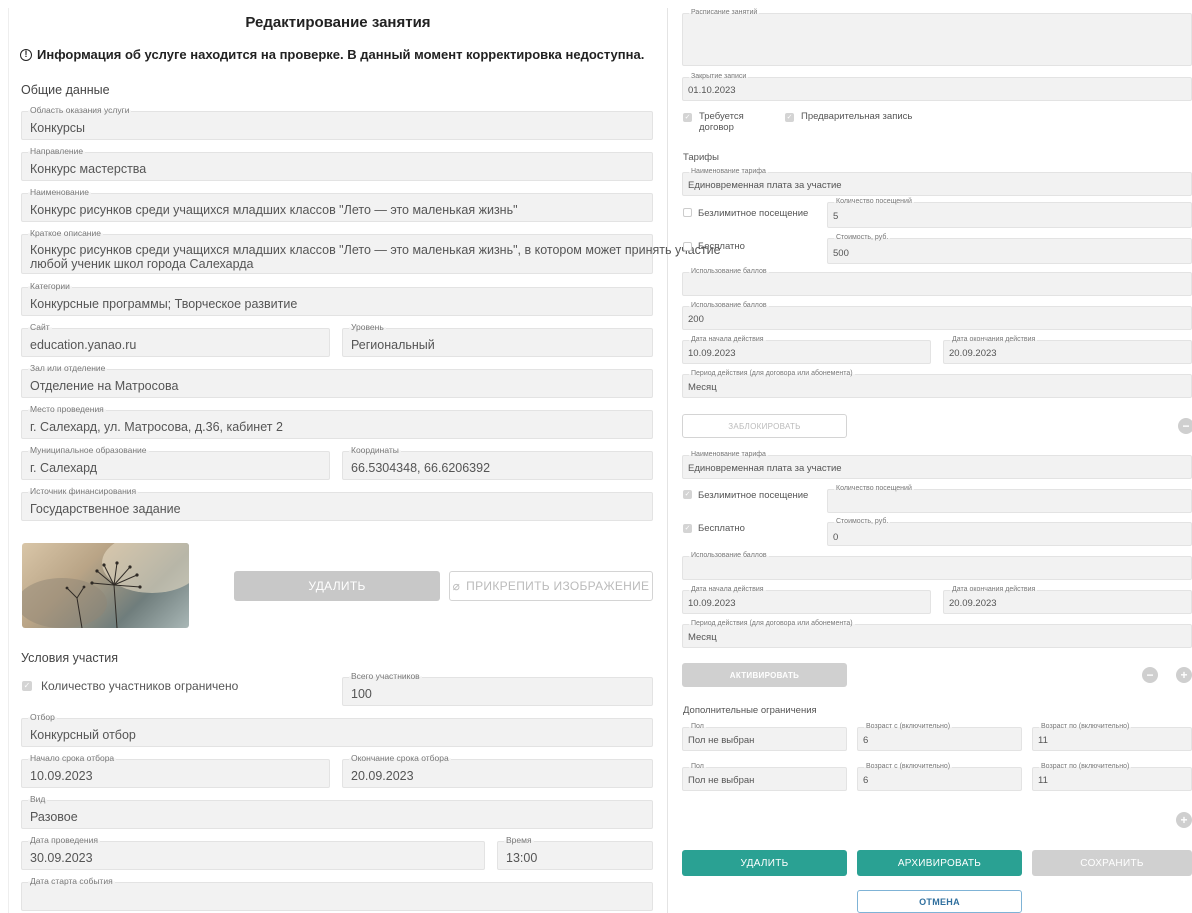  I want to click on extra2-to-field: Возраст по (включительно) 11, so click(1112, 777).